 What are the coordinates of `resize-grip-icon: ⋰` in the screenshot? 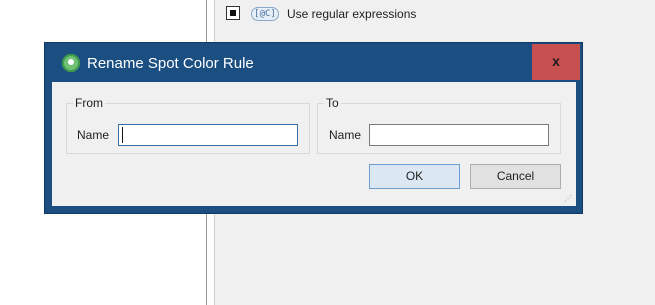 It's located at (569, 199).